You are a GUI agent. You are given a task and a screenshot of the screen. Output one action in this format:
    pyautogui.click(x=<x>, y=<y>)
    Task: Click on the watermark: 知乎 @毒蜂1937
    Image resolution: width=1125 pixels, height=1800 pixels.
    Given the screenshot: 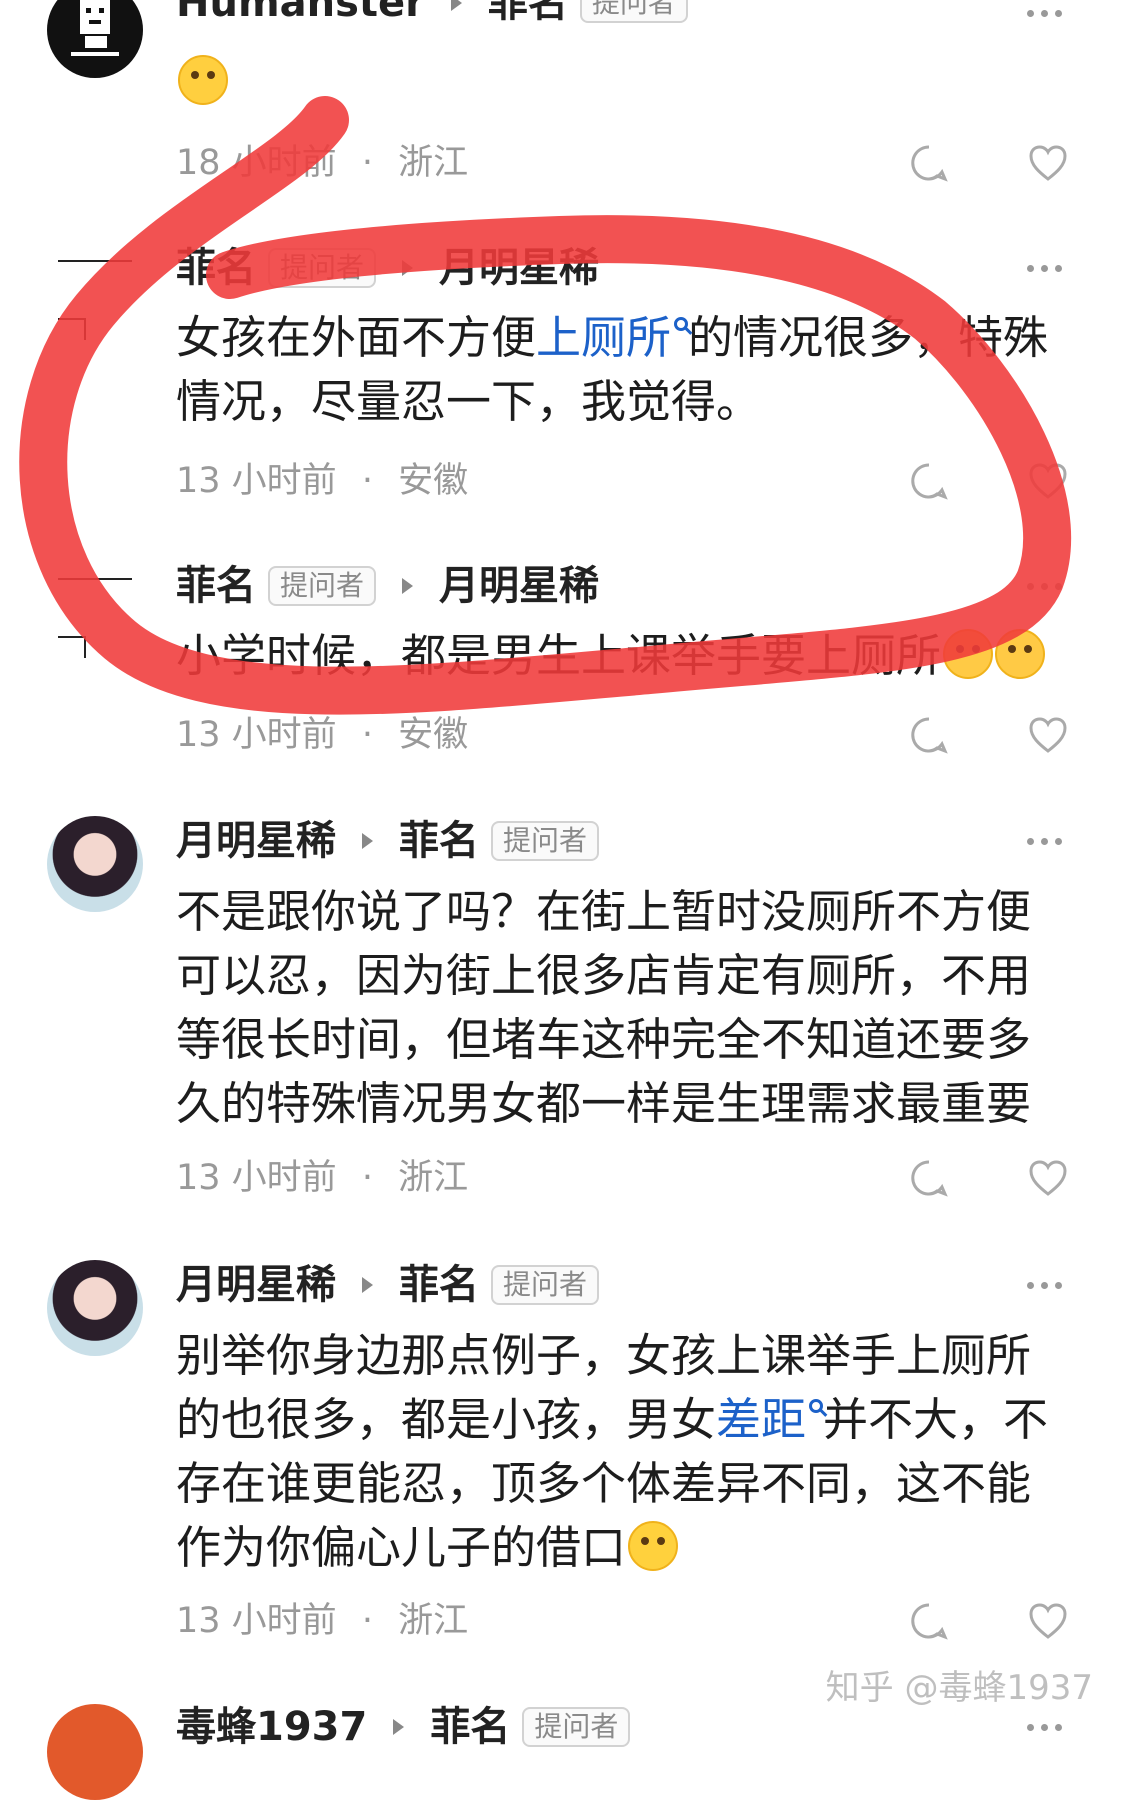 What is the action you would take?
    pyautogui.click(x=959, y=1688)
    